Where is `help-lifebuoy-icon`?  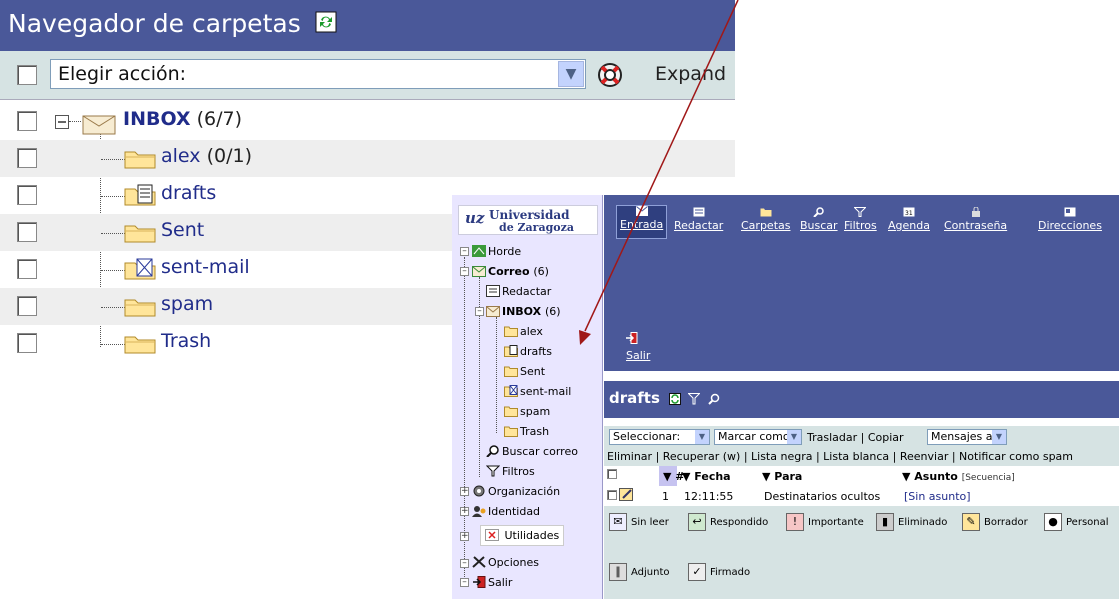 help-lifebuoy-icon is located at coordinates (610, 75).